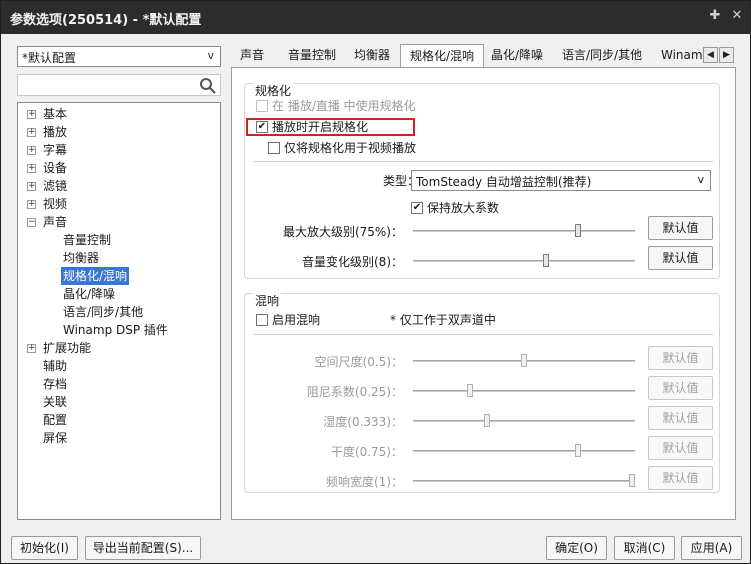 This screenshot has height=564, width=751. What do you see at coordinates (55, 204) in the screenshot?
I see `tree-item-label: 视频` at bounding box center [55, 204].